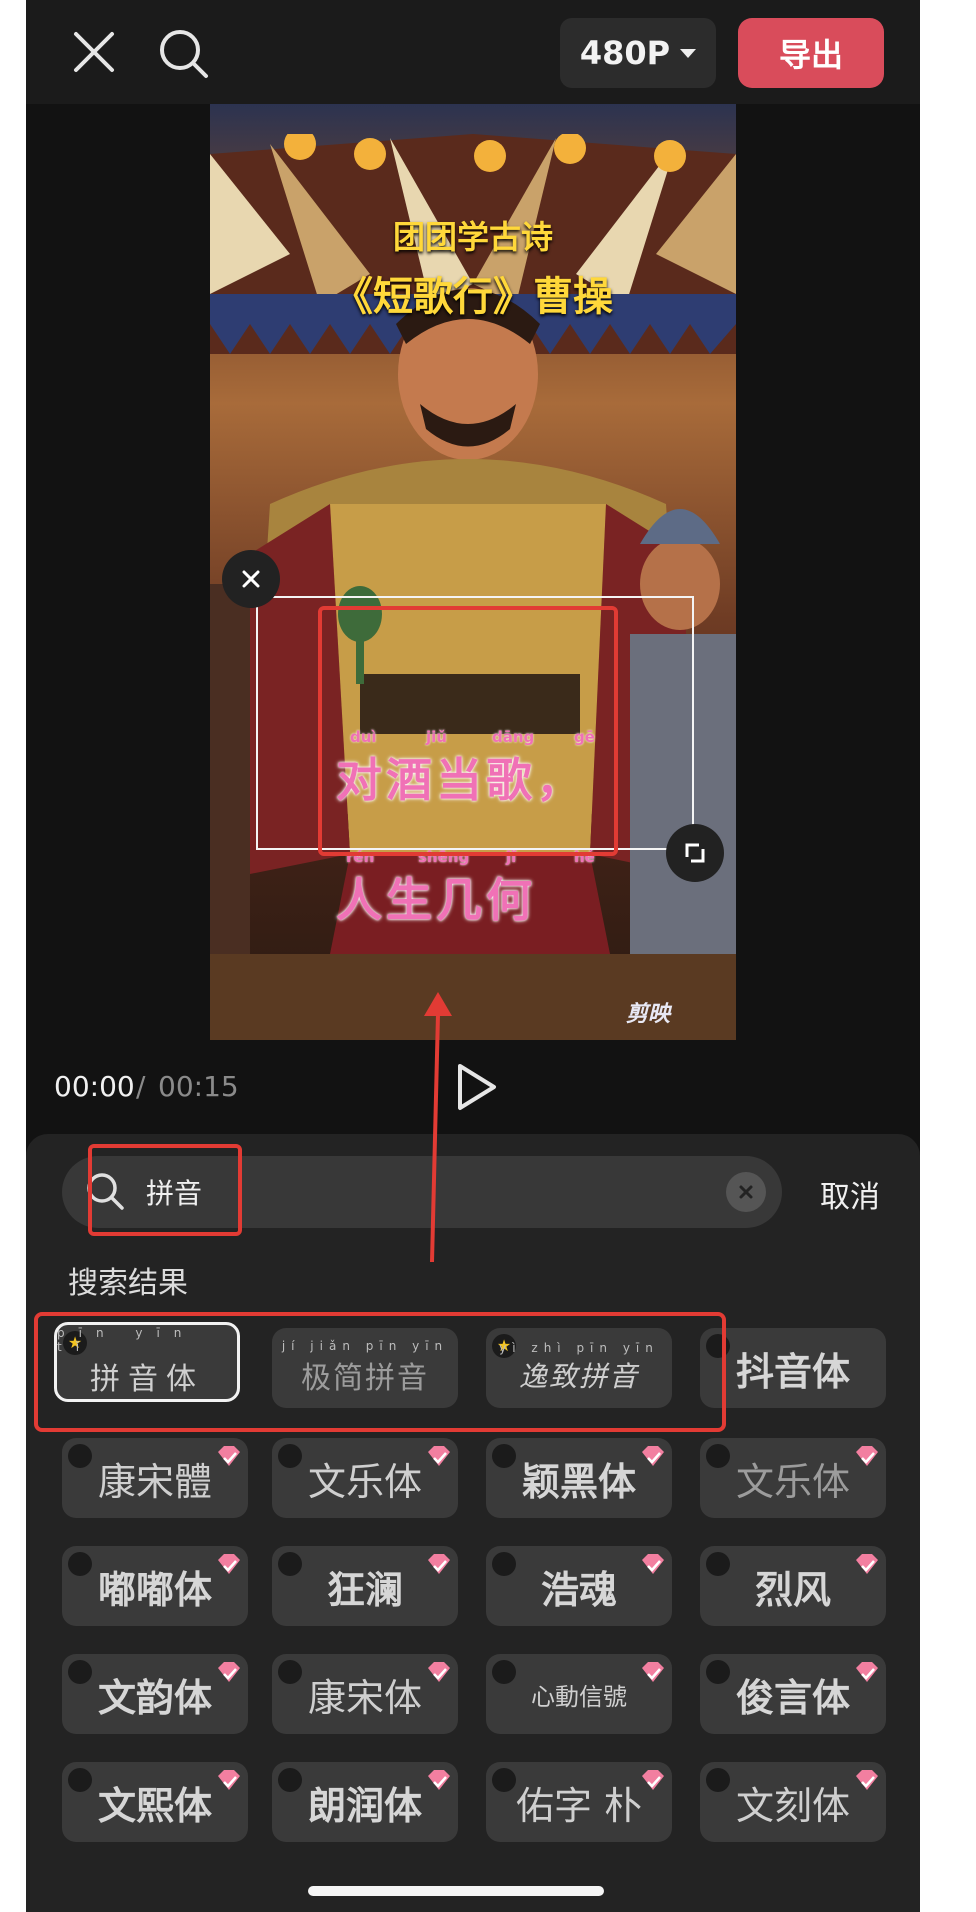  I want to click on font-label: 文刻体, so click(792, 1805).